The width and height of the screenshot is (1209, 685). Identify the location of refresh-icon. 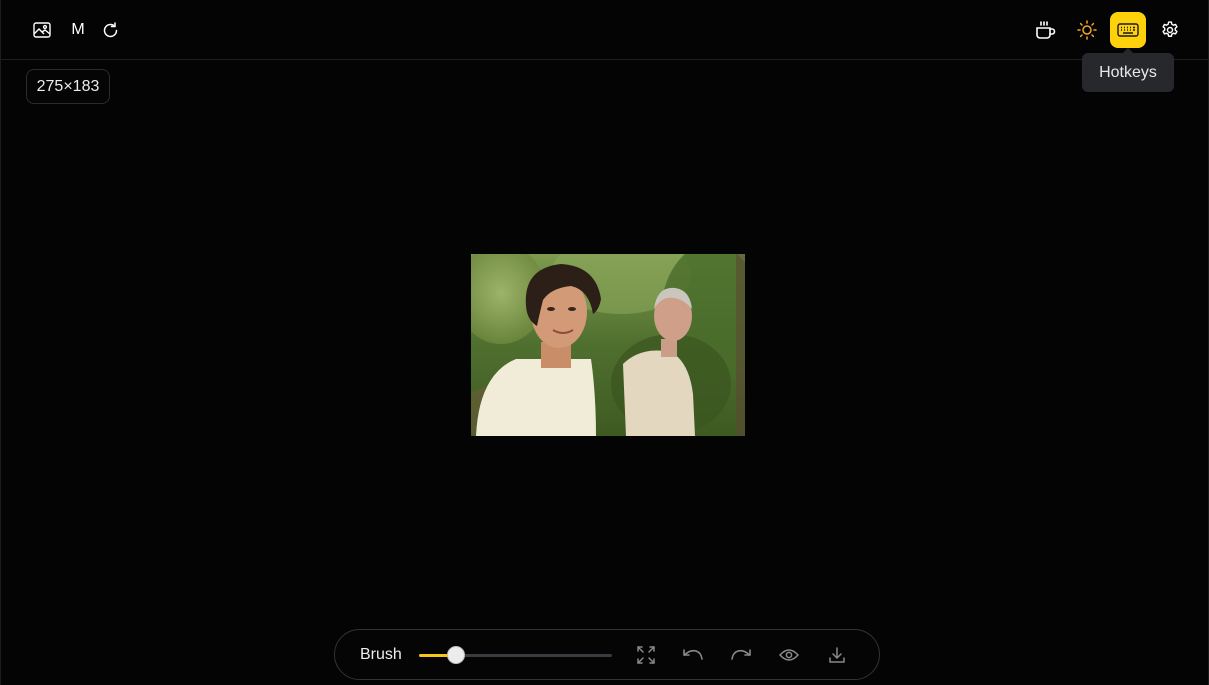
(110, 29).